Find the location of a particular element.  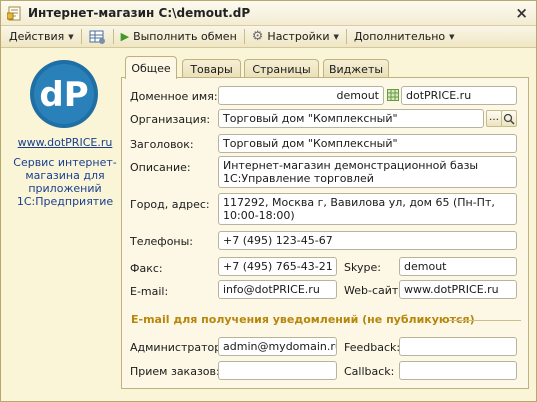

table-view-button is located at coordinates (97, 37).